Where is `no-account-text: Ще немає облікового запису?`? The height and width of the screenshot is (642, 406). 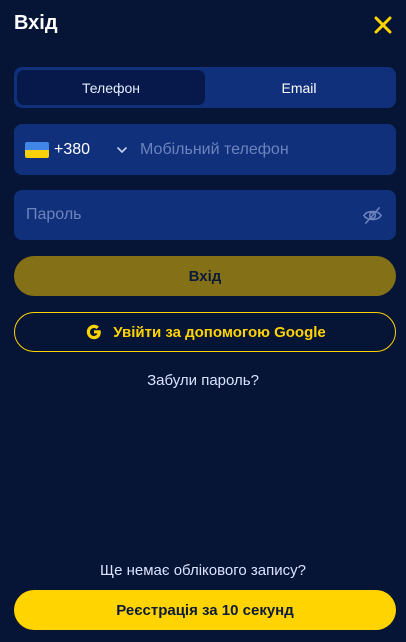
no-account-text: Ще немає облікового запису? is located at coordinates (203, 570).